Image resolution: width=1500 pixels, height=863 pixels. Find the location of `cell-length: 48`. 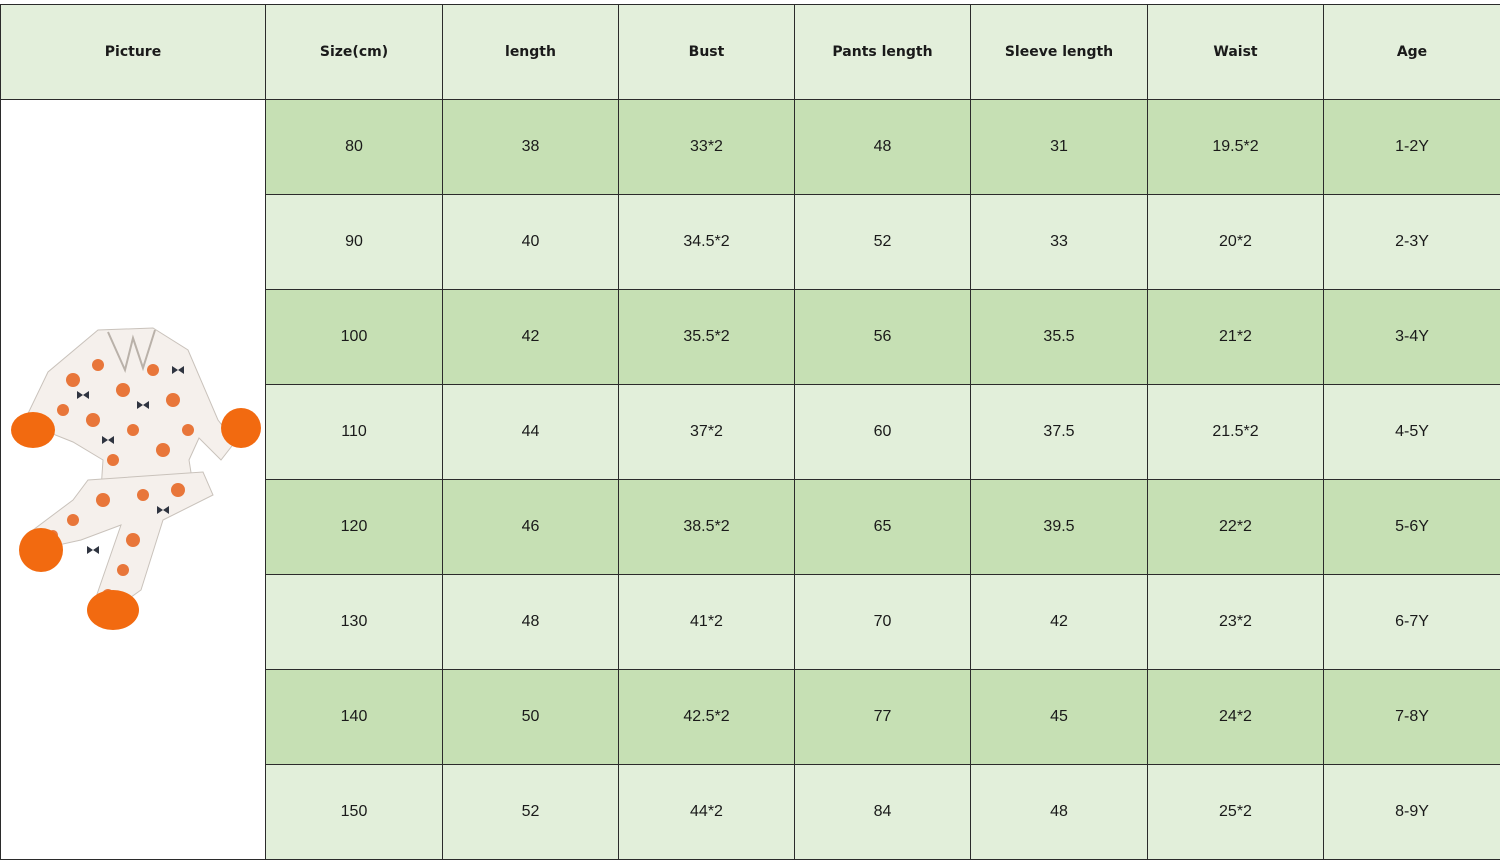

cell-length: 48 is located at coordinates (530, 622).